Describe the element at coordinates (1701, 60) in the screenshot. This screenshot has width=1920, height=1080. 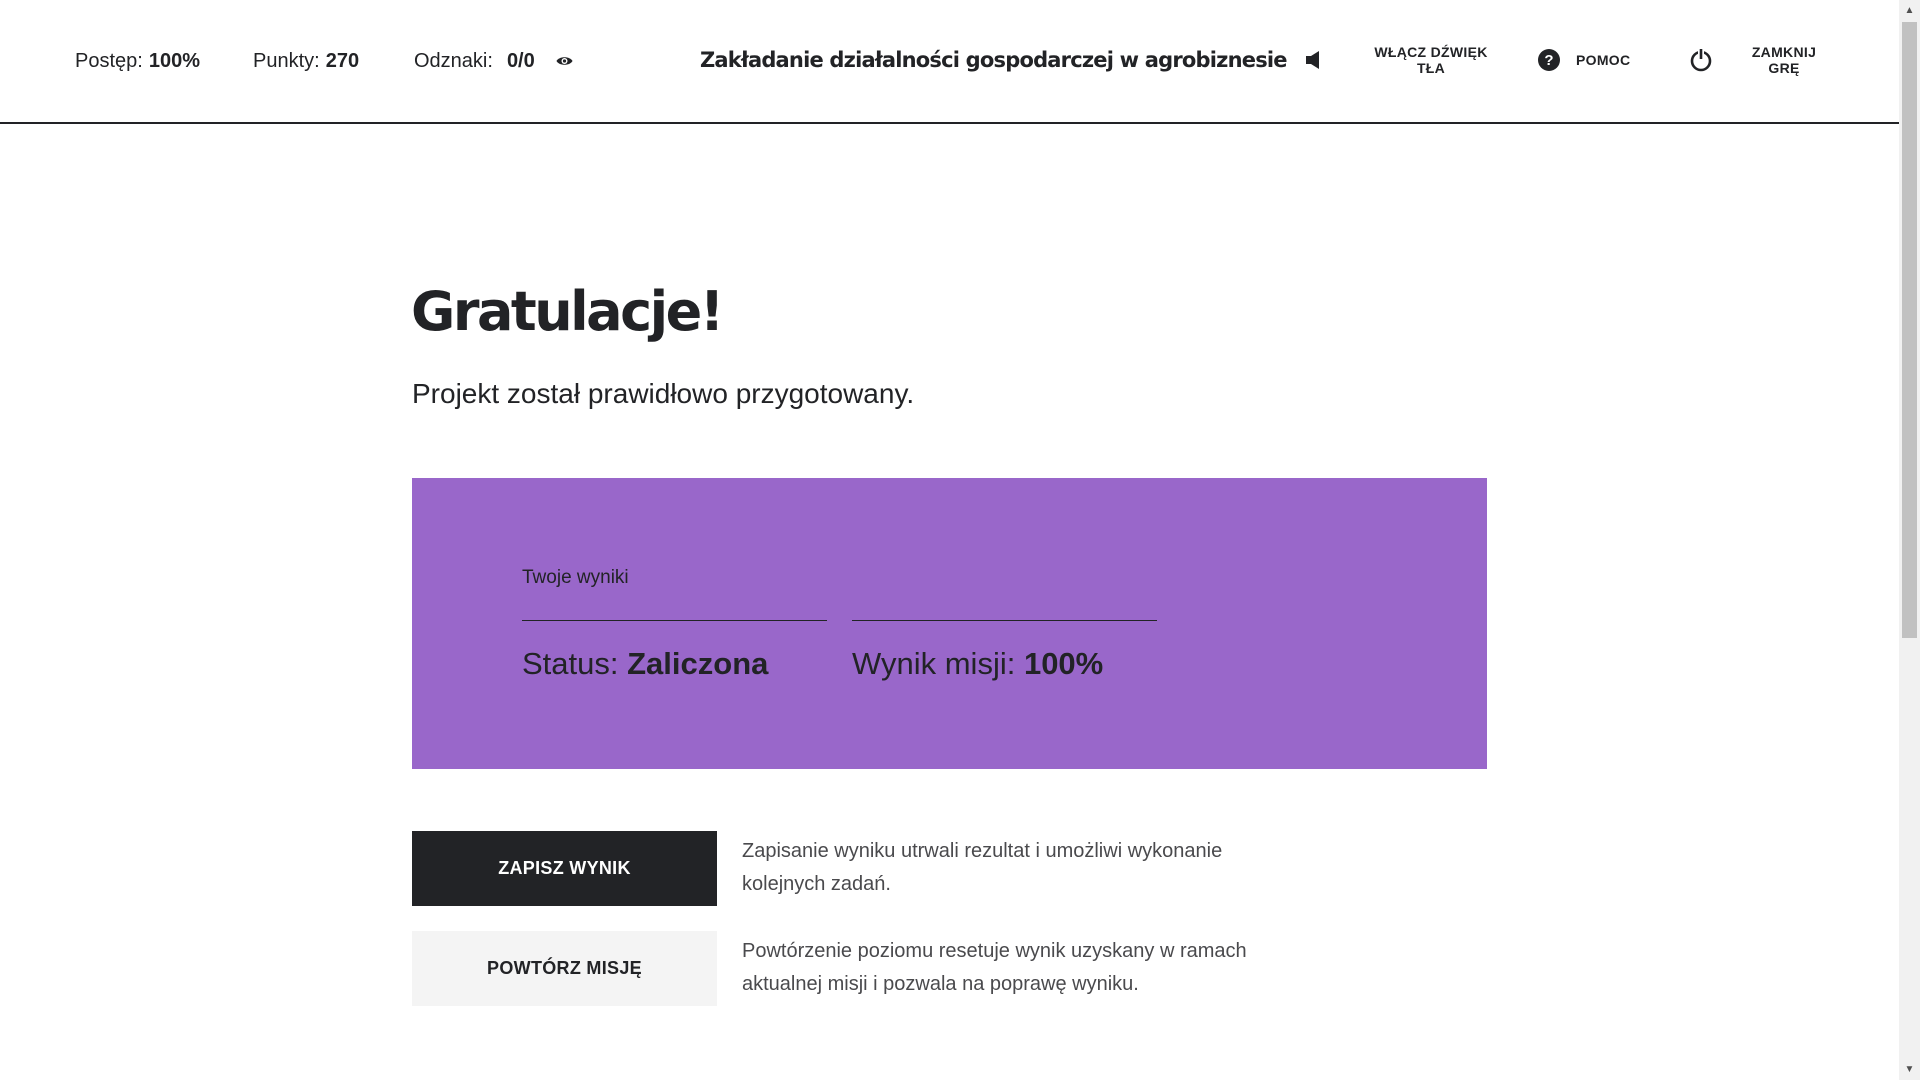
I see `power-icon` at that location.